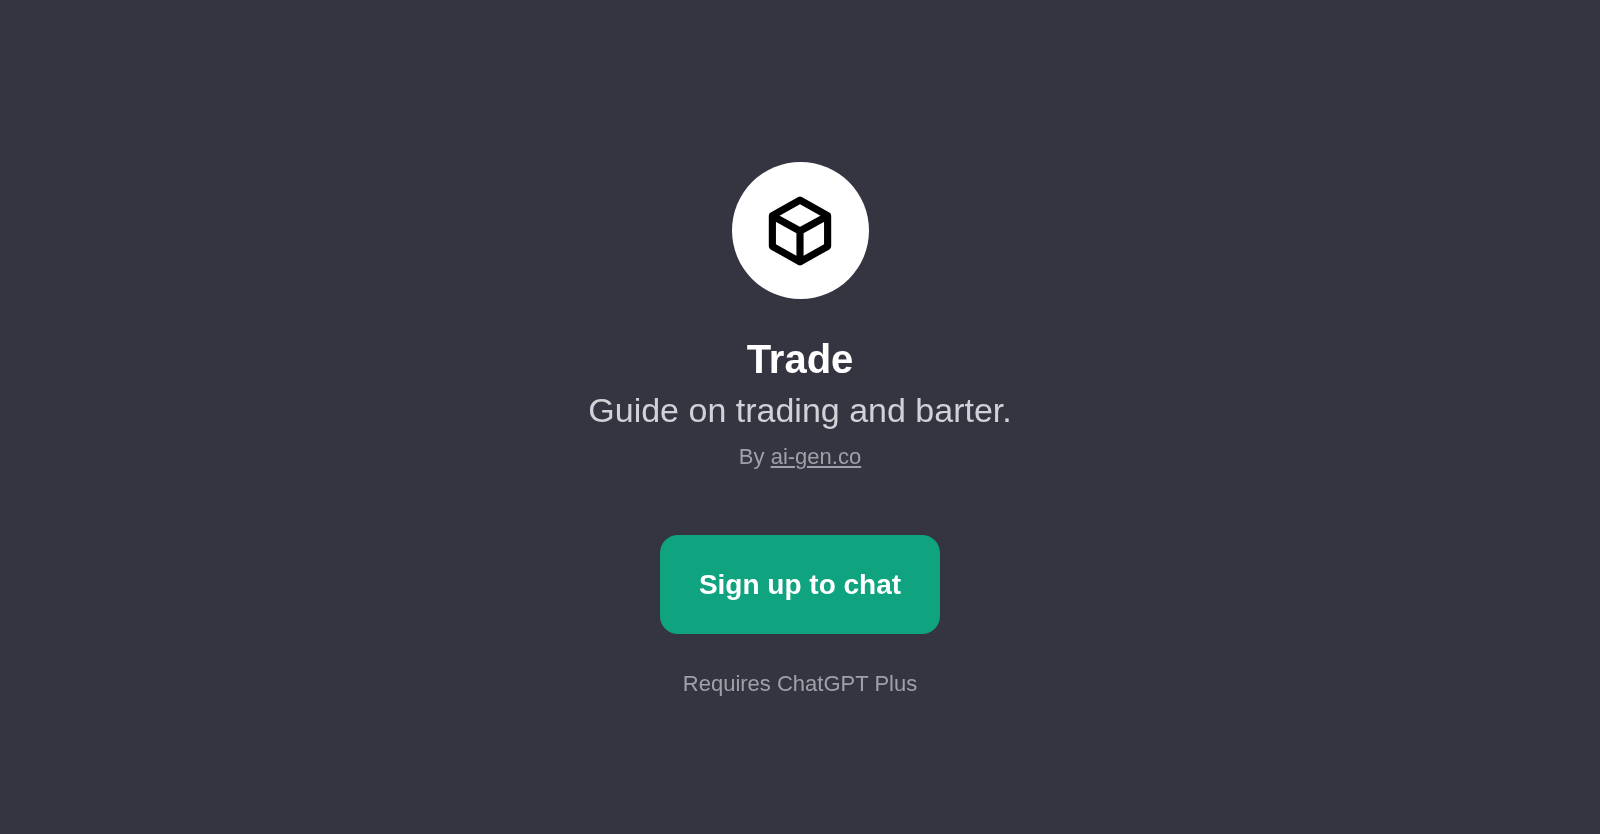  What do you see at coordinates (751, 456) in the screenshot?
I see `author-prefix: By` at bounding box center [751, 456].